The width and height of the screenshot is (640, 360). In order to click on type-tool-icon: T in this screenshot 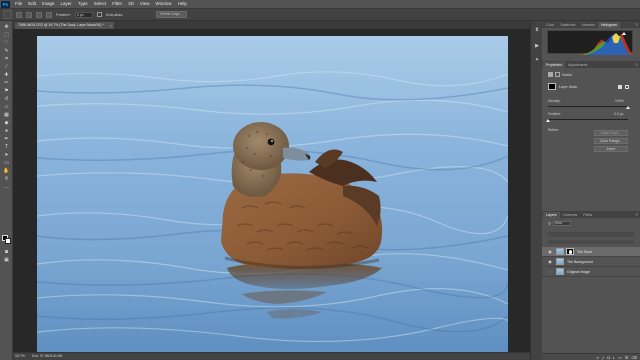, I will do `click(6, 147)`.